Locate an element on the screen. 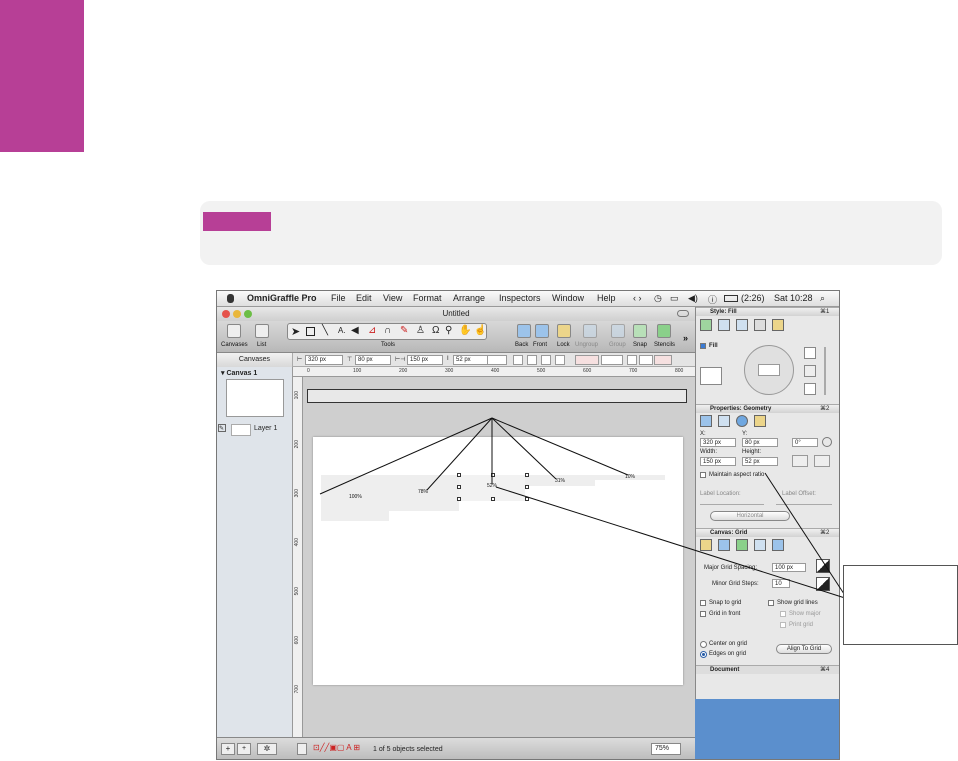 This screenshot has height=761, width=958. callout-lines is located at coordinates (584, 509).